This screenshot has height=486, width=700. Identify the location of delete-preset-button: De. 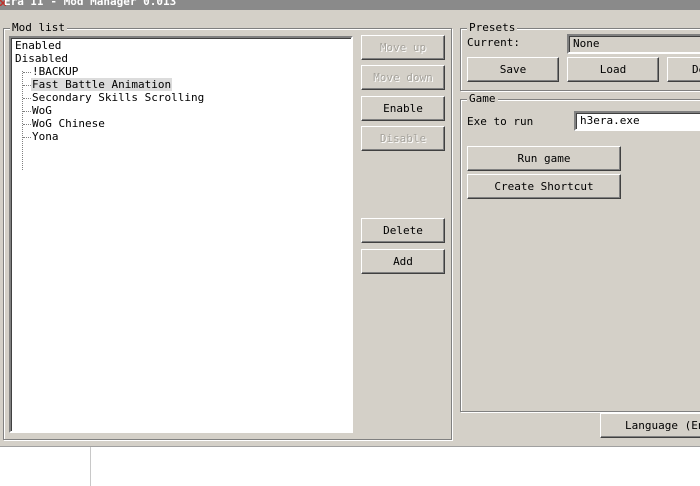
(683, 69).